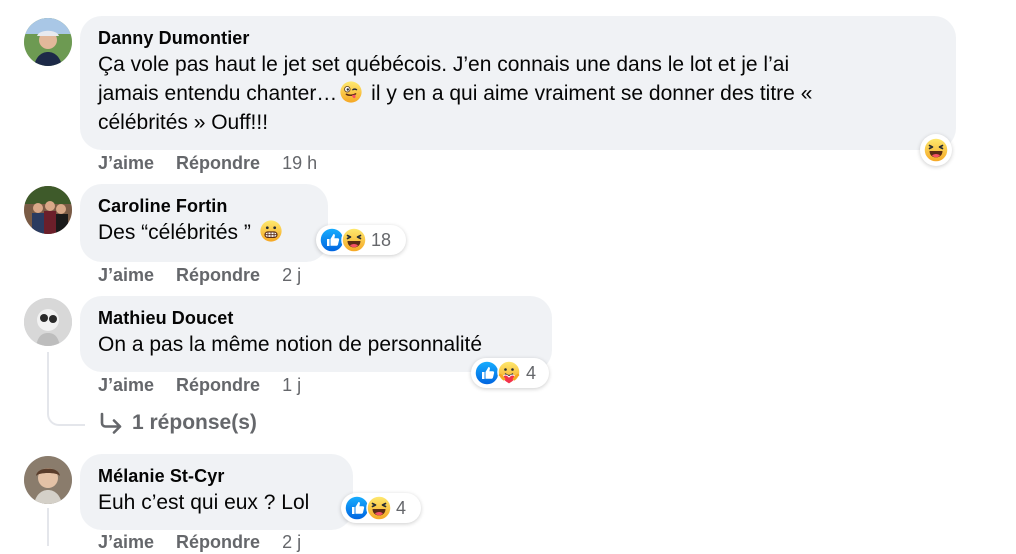  I want to click on reaction-summary: 18, so click(361, 240).